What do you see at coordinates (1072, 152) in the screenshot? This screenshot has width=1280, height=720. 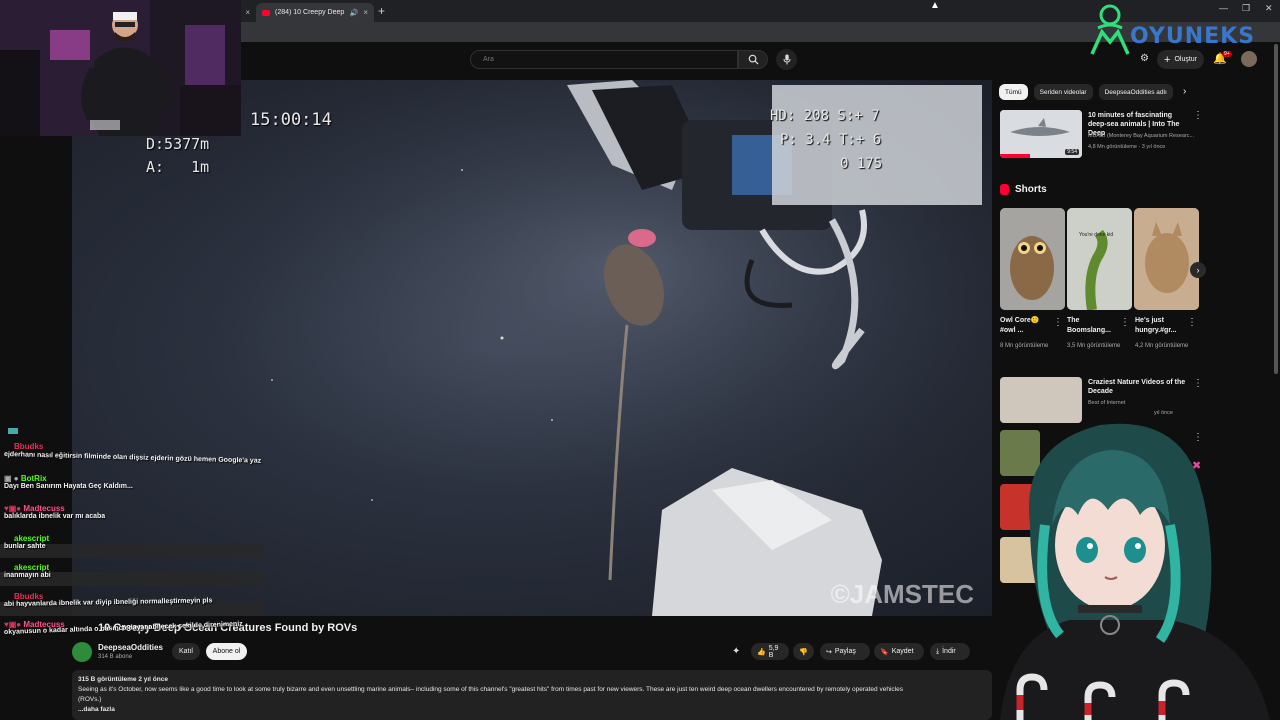 I see `video-duration: 9:54` at bounding box center [1072, 152].